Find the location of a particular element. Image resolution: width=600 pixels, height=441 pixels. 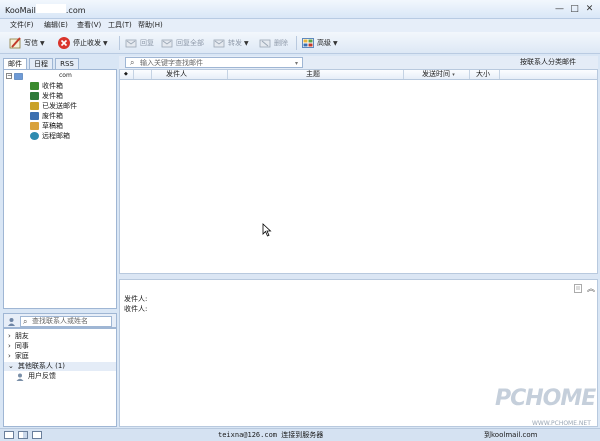

columns-icon is located at coordinates (37, 435).